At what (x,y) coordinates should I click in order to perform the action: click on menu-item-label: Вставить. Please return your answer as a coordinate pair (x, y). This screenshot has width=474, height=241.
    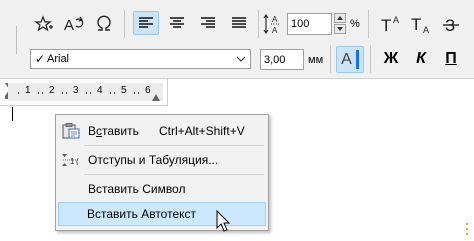
    Looking at the image, I should click on (113, 131).